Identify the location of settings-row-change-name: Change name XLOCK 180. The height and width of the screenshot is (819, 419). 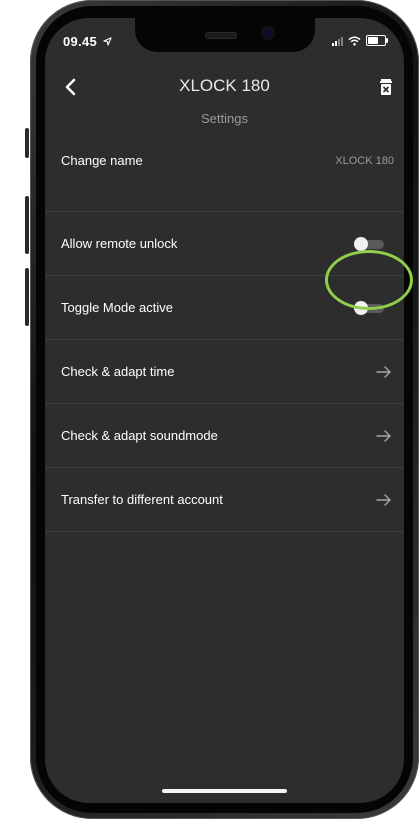
(224, 177).